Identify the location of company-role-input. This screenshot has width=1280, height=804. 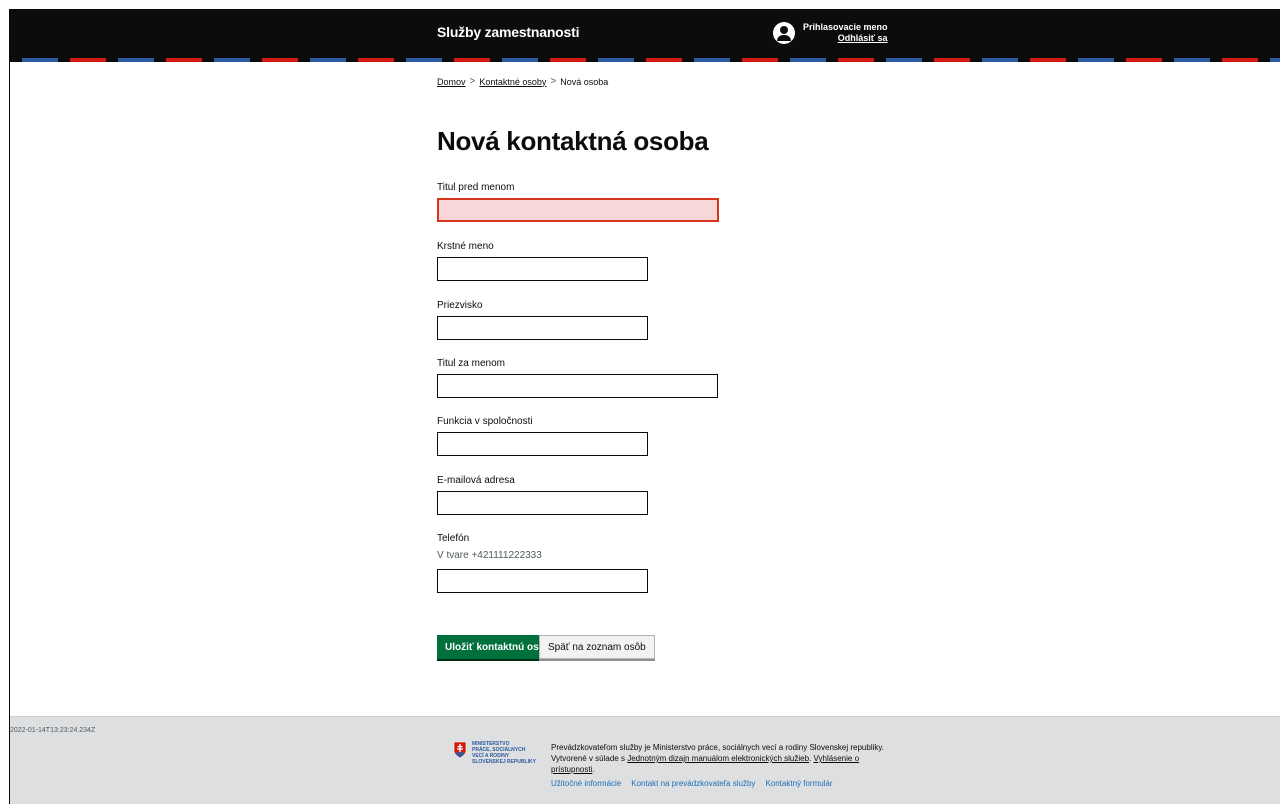
(542, 444).